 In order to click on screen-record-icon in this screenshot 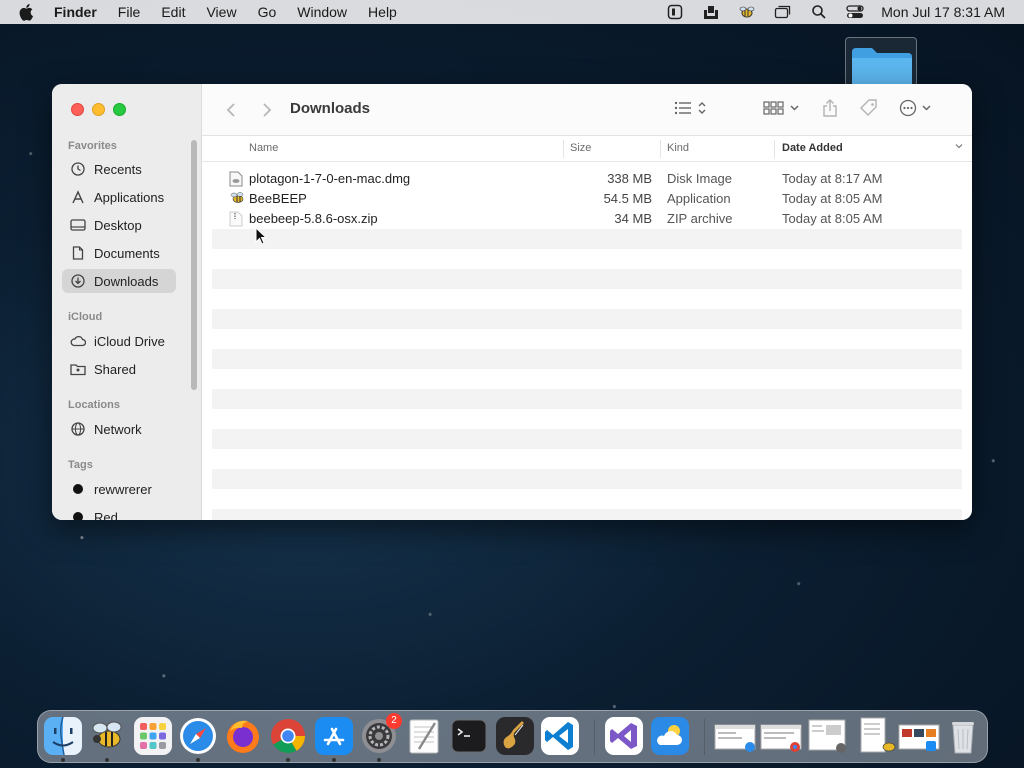, I will do `click(675, 12)`.